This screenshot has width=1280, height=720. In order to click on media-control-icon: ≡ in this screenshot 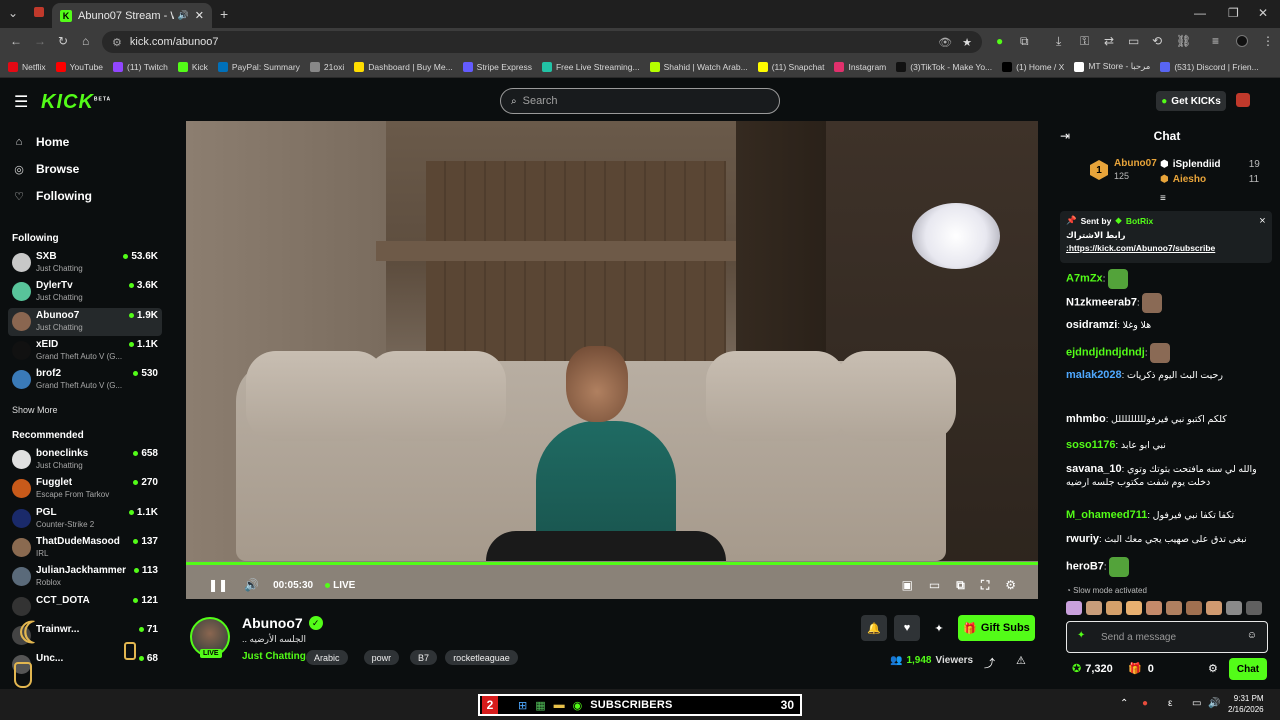, I will do `click(1215, 41)`.